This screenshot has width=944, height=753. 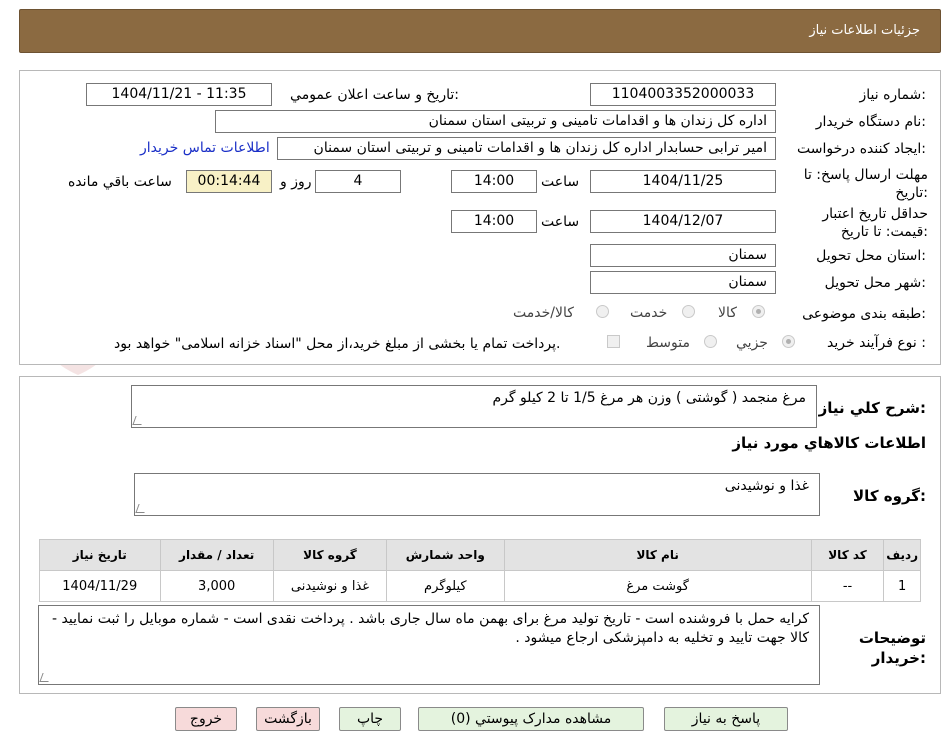 What do you see at coordinates (477, 494) in the screenshot?
I see `goods-group-textarea: غذا و نوشیدنی` at bounding box center [477, 494].